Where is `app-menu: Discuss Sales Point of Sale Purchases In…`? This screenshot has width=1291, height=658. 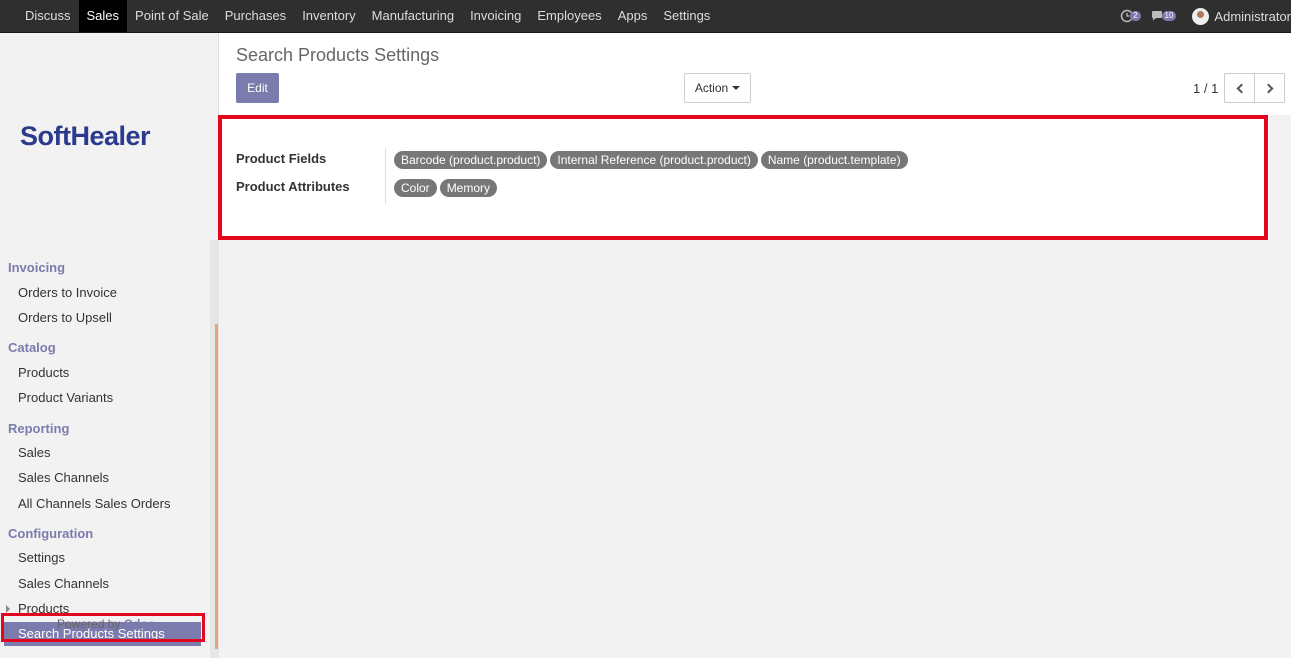
app-menu: Discuss Sales Point of Sale Purchases In… is located at coordinates (367, 16).